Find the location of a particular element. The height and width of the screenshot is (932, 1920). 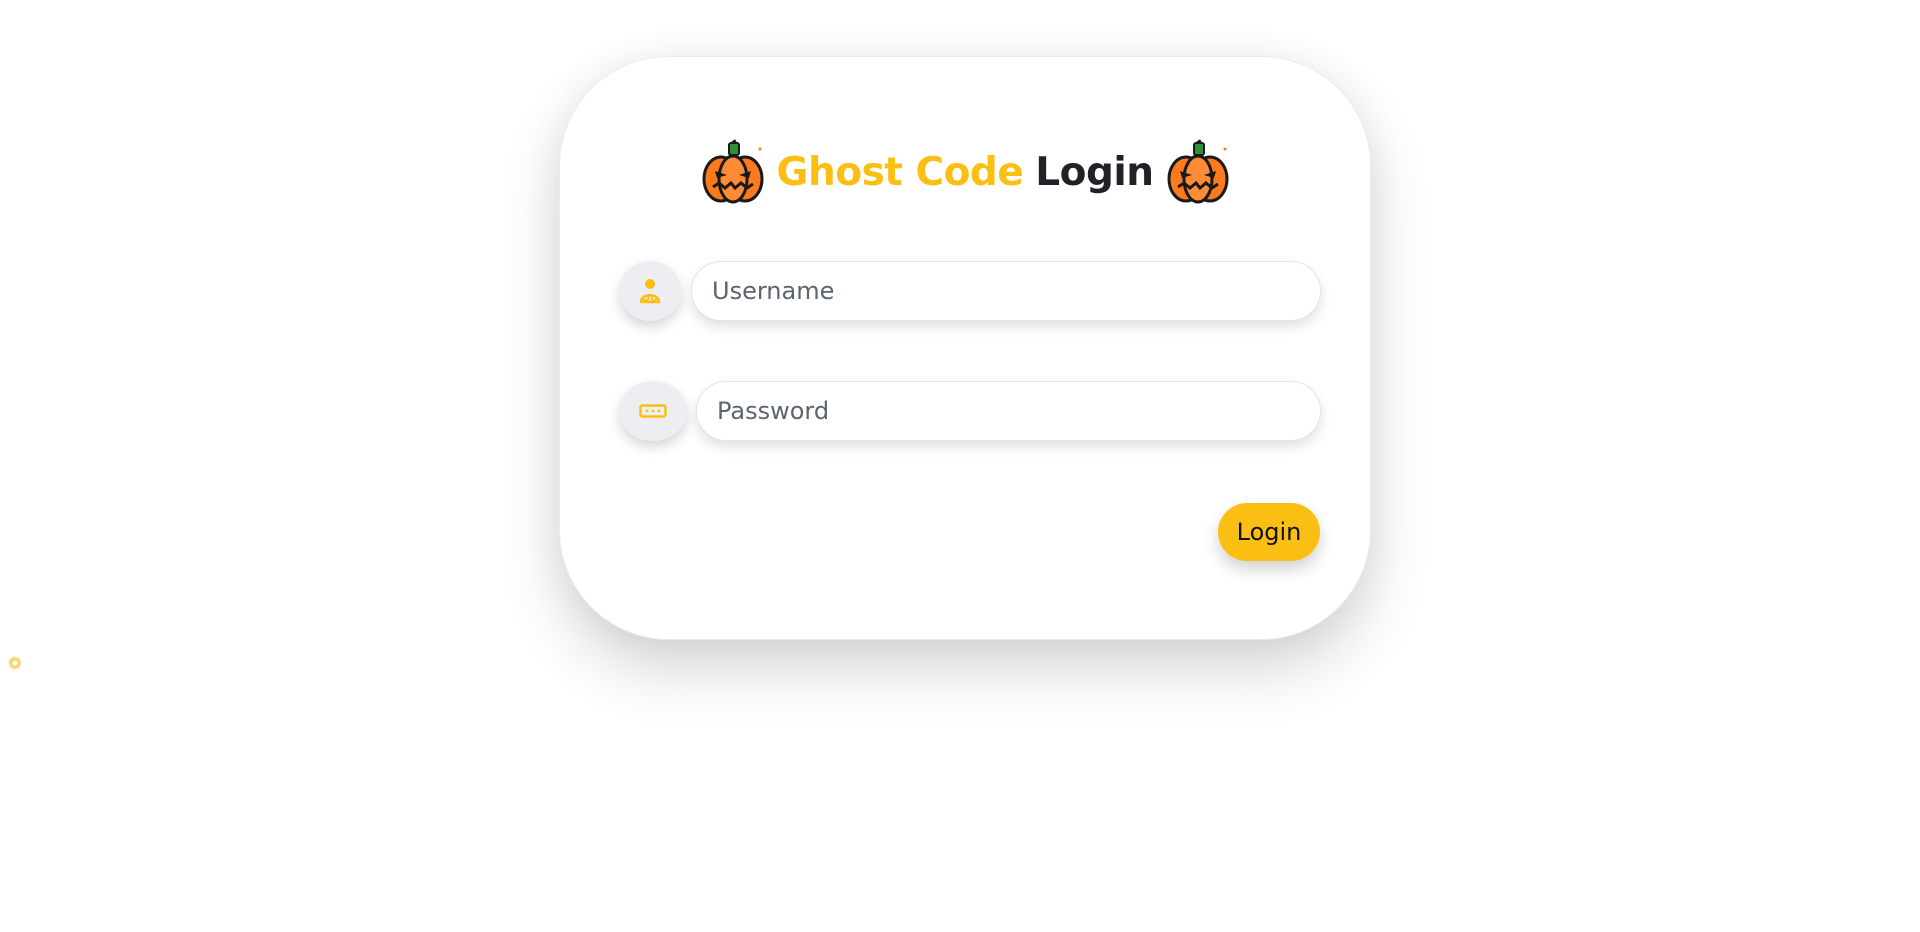

user-icon is located at coordinates (650, 291).